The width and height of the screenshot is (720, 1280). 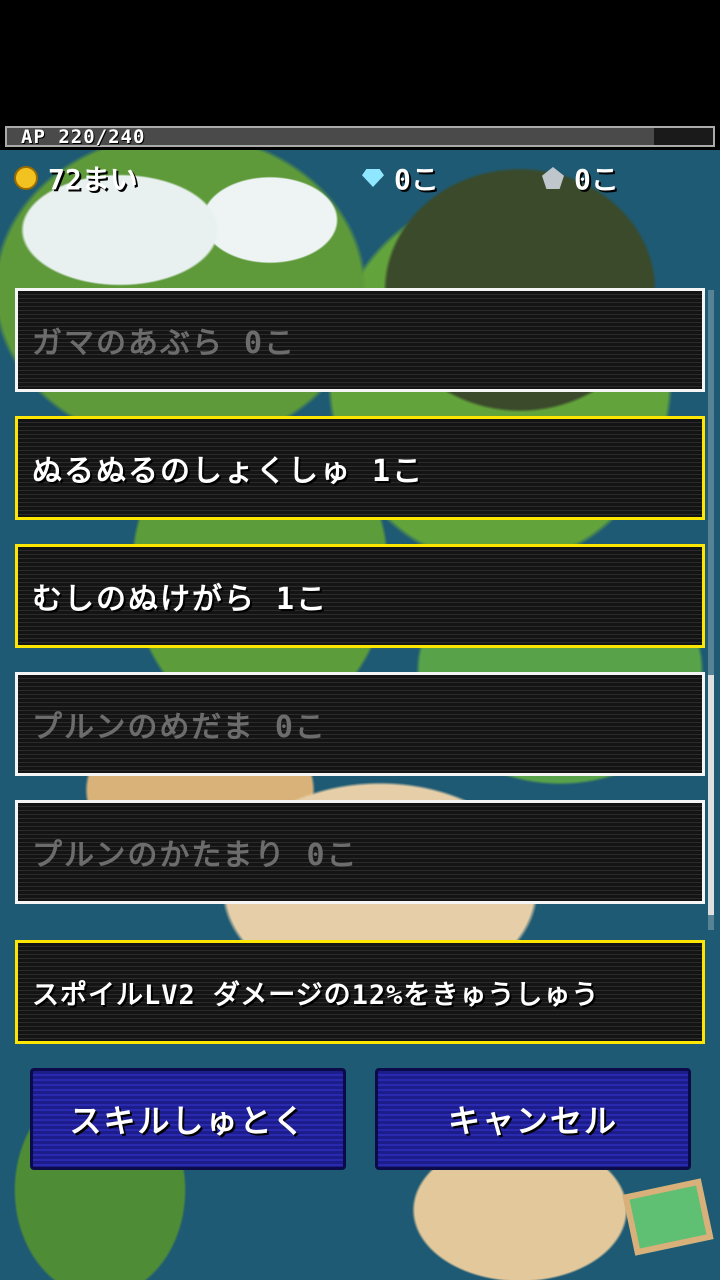 What do you see at coordinates (553, 178) in the screenshot?
I see `ore-icon` at bounding box center [553, 178].